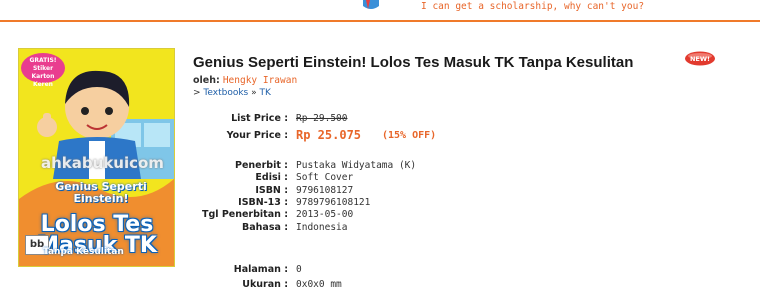  What do you see at coordinates (264, 93) in the screenshot?
I see `breadcrumb-link-tk: TK` at bounding box center [264, 93].